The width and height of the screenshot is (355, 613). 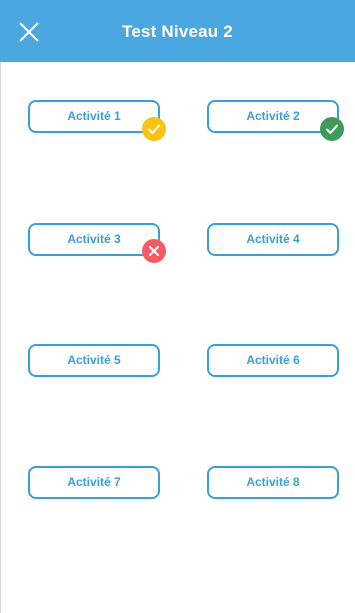 What do you see at coordinates (273, 360) in the screenshot?
I see `activity-6-button: Activité 6` at bounding box center [273, 360].